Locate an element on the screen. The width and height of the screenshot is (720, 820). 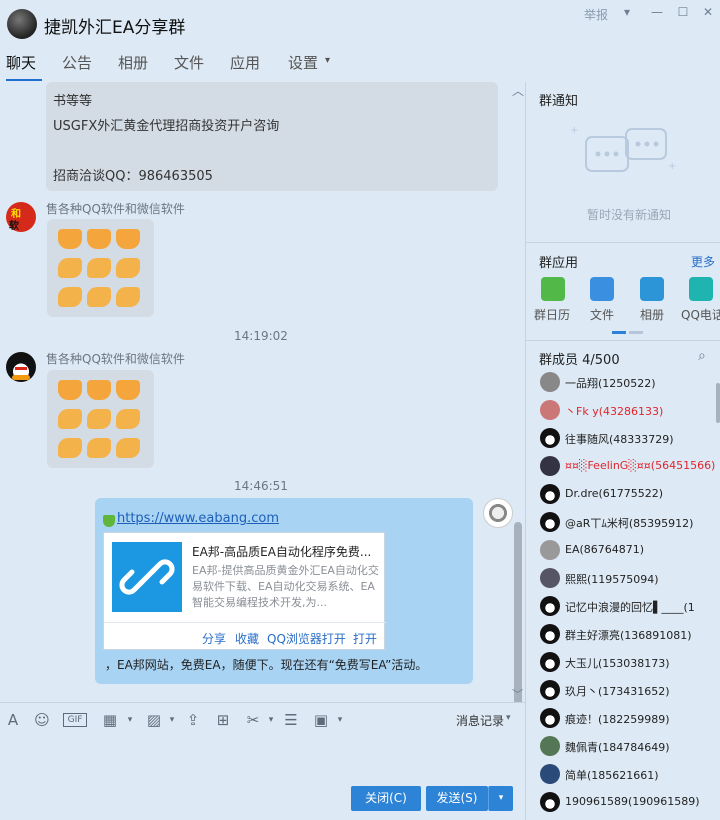
app-label-phone: QQ电话 is located at coordinates (700, 314).